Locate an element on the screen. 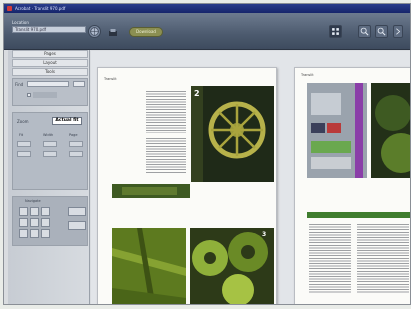 This screenshot has height=309, width=411. cover-photo-gear: 2 is located at coordinates (232, 134).